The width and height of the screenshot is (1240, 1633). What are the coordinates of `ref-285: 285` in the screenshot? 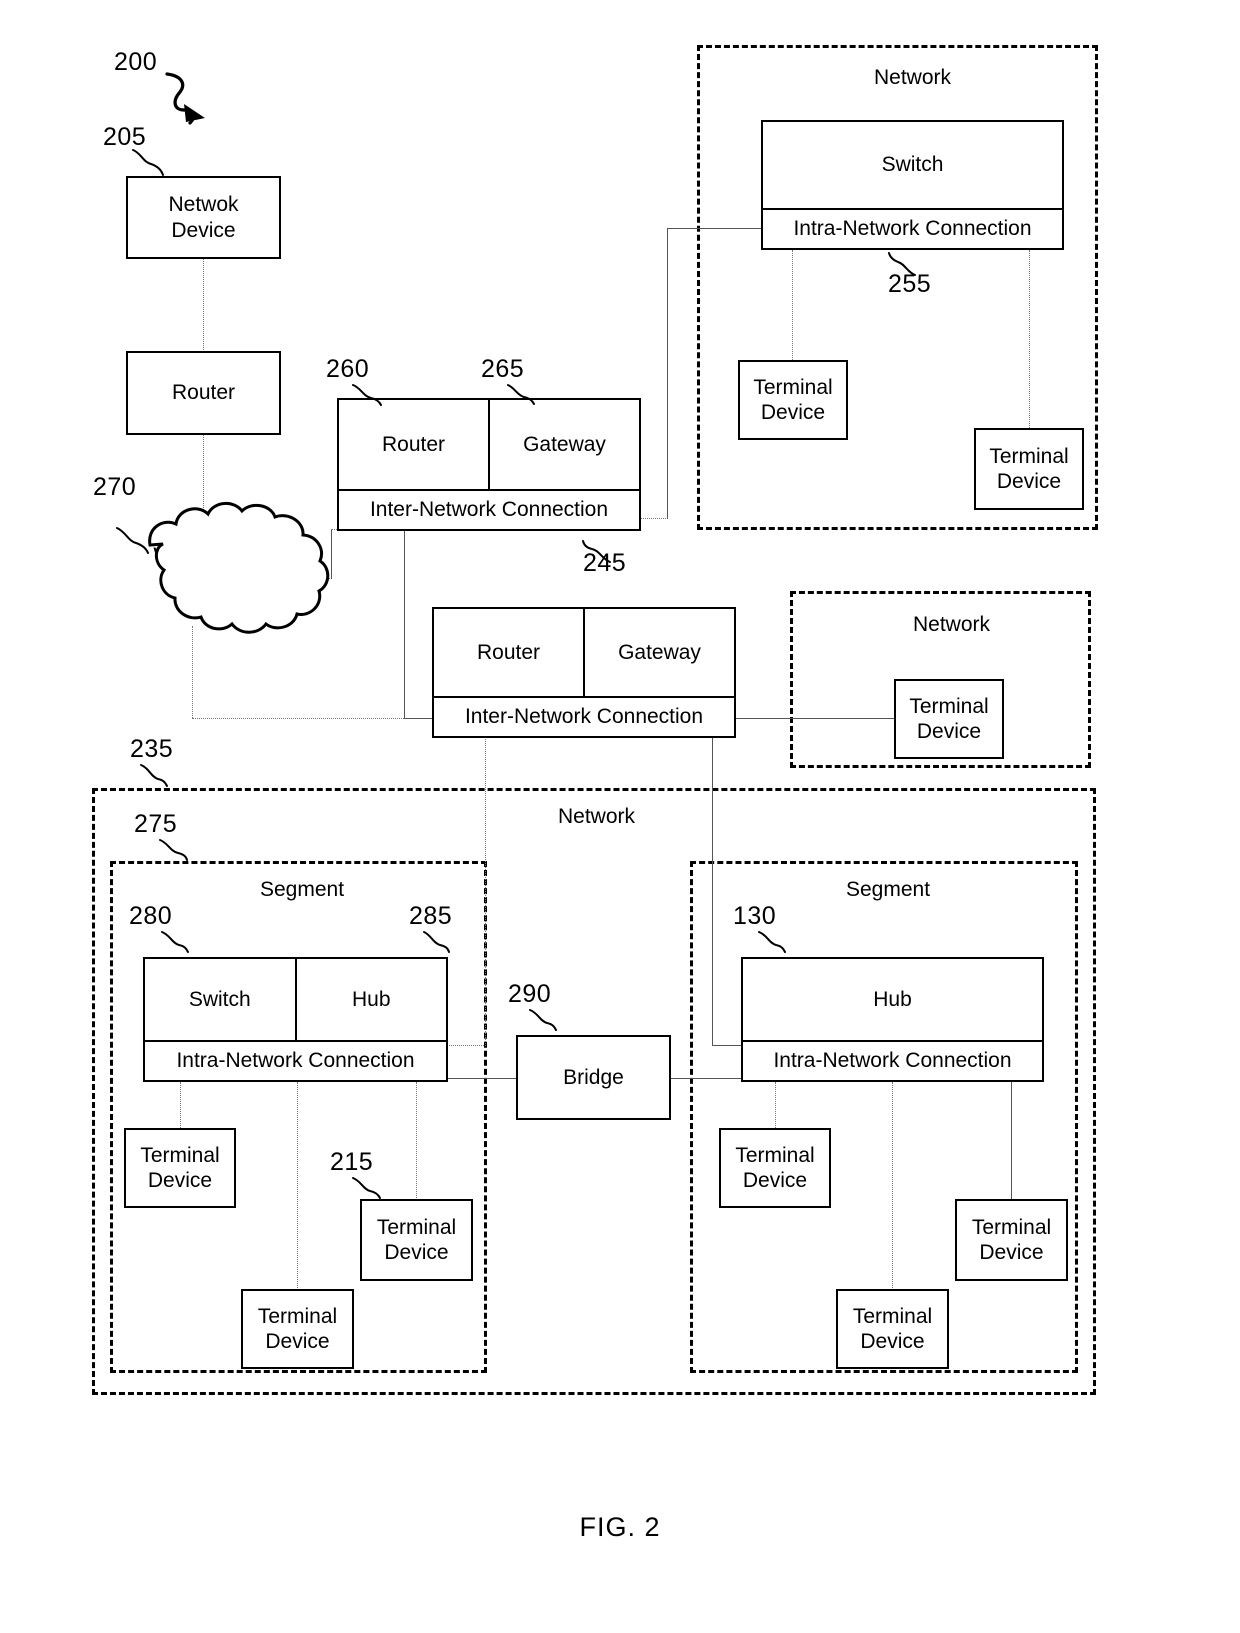 It's located at (431, 916).